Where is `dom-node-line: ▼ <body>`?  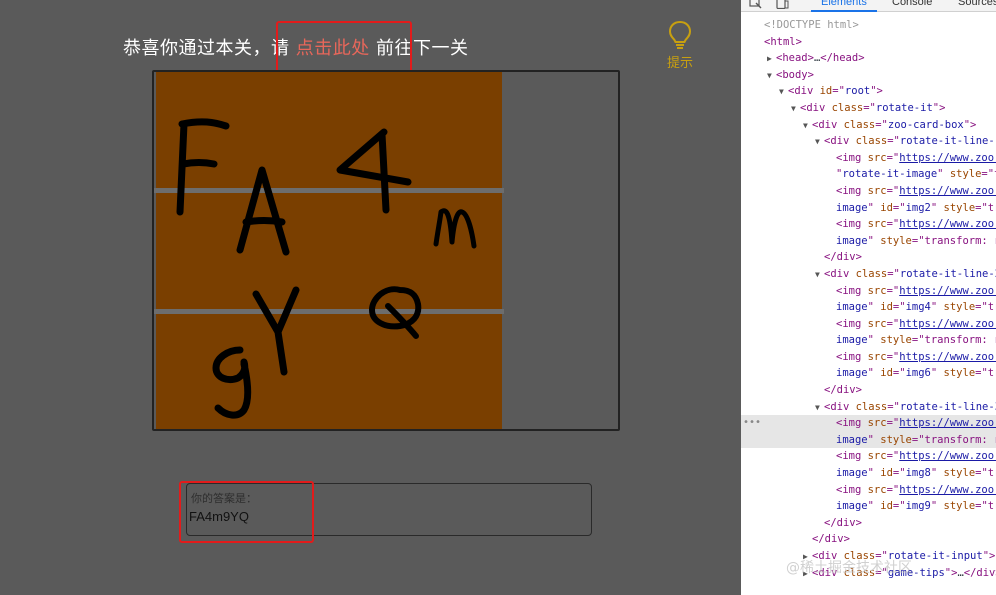
dom-node-line: ▼ <body> is located at coordinates (868, 75).